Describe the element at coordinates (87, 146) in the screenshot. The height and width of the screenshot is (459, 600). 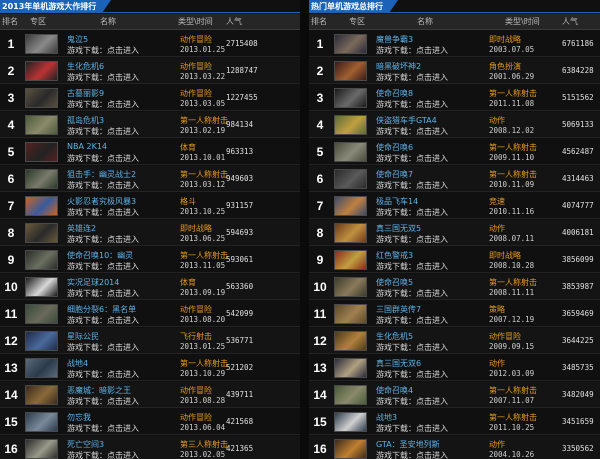
I see `game-title-link: NBA 2K14` at that location.